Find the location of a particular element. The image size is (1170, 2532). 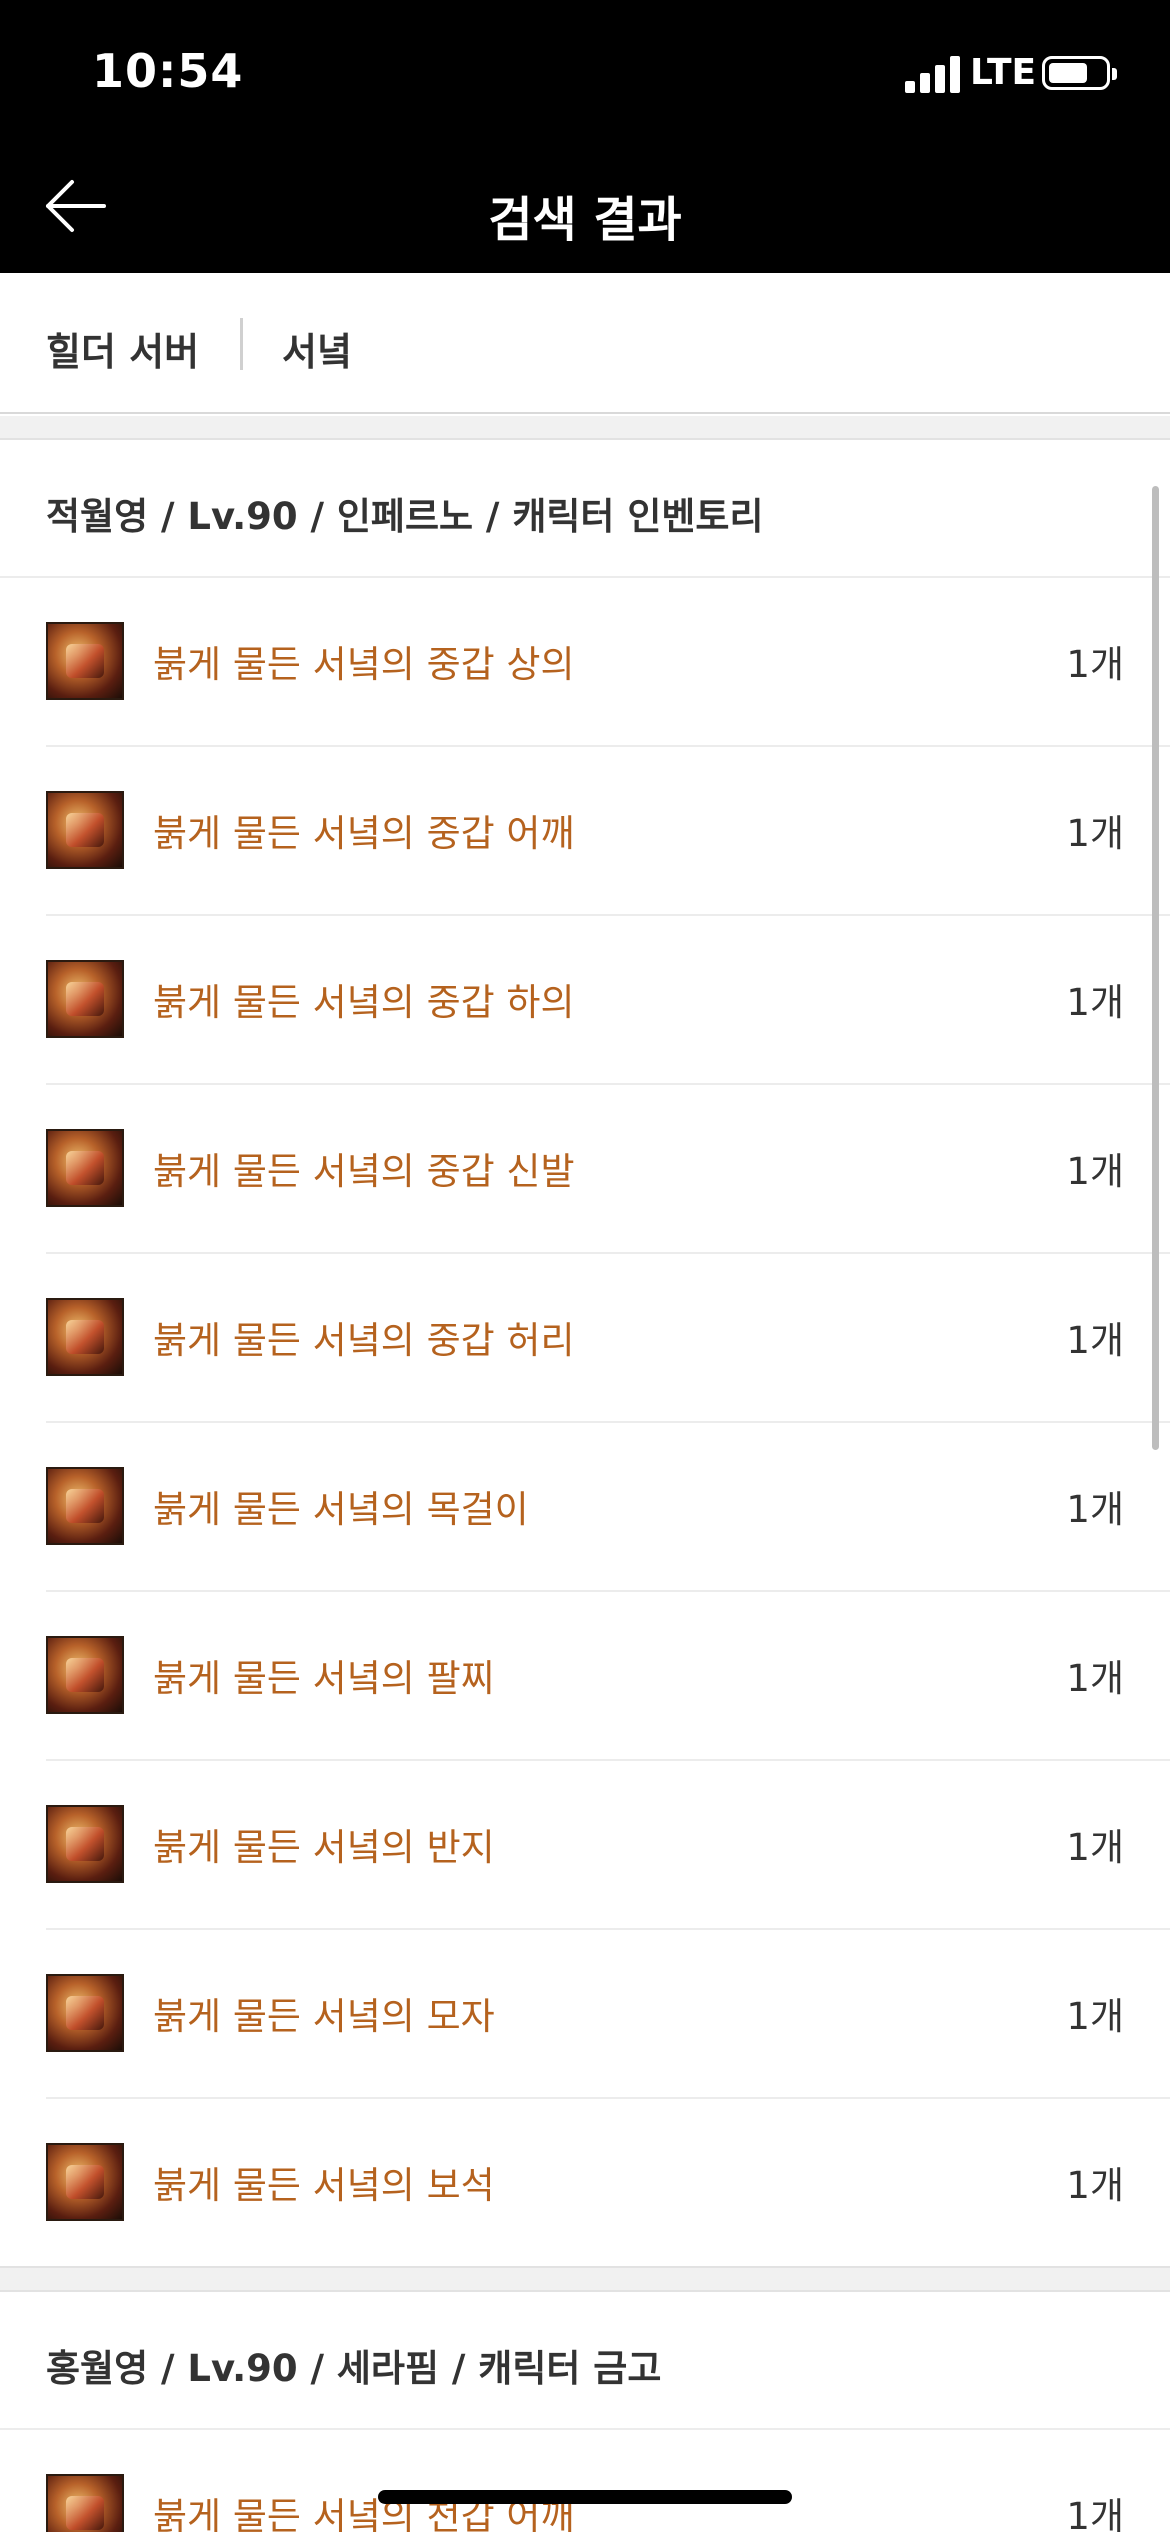

necklace-icon is located at coordinates (85, 1506).